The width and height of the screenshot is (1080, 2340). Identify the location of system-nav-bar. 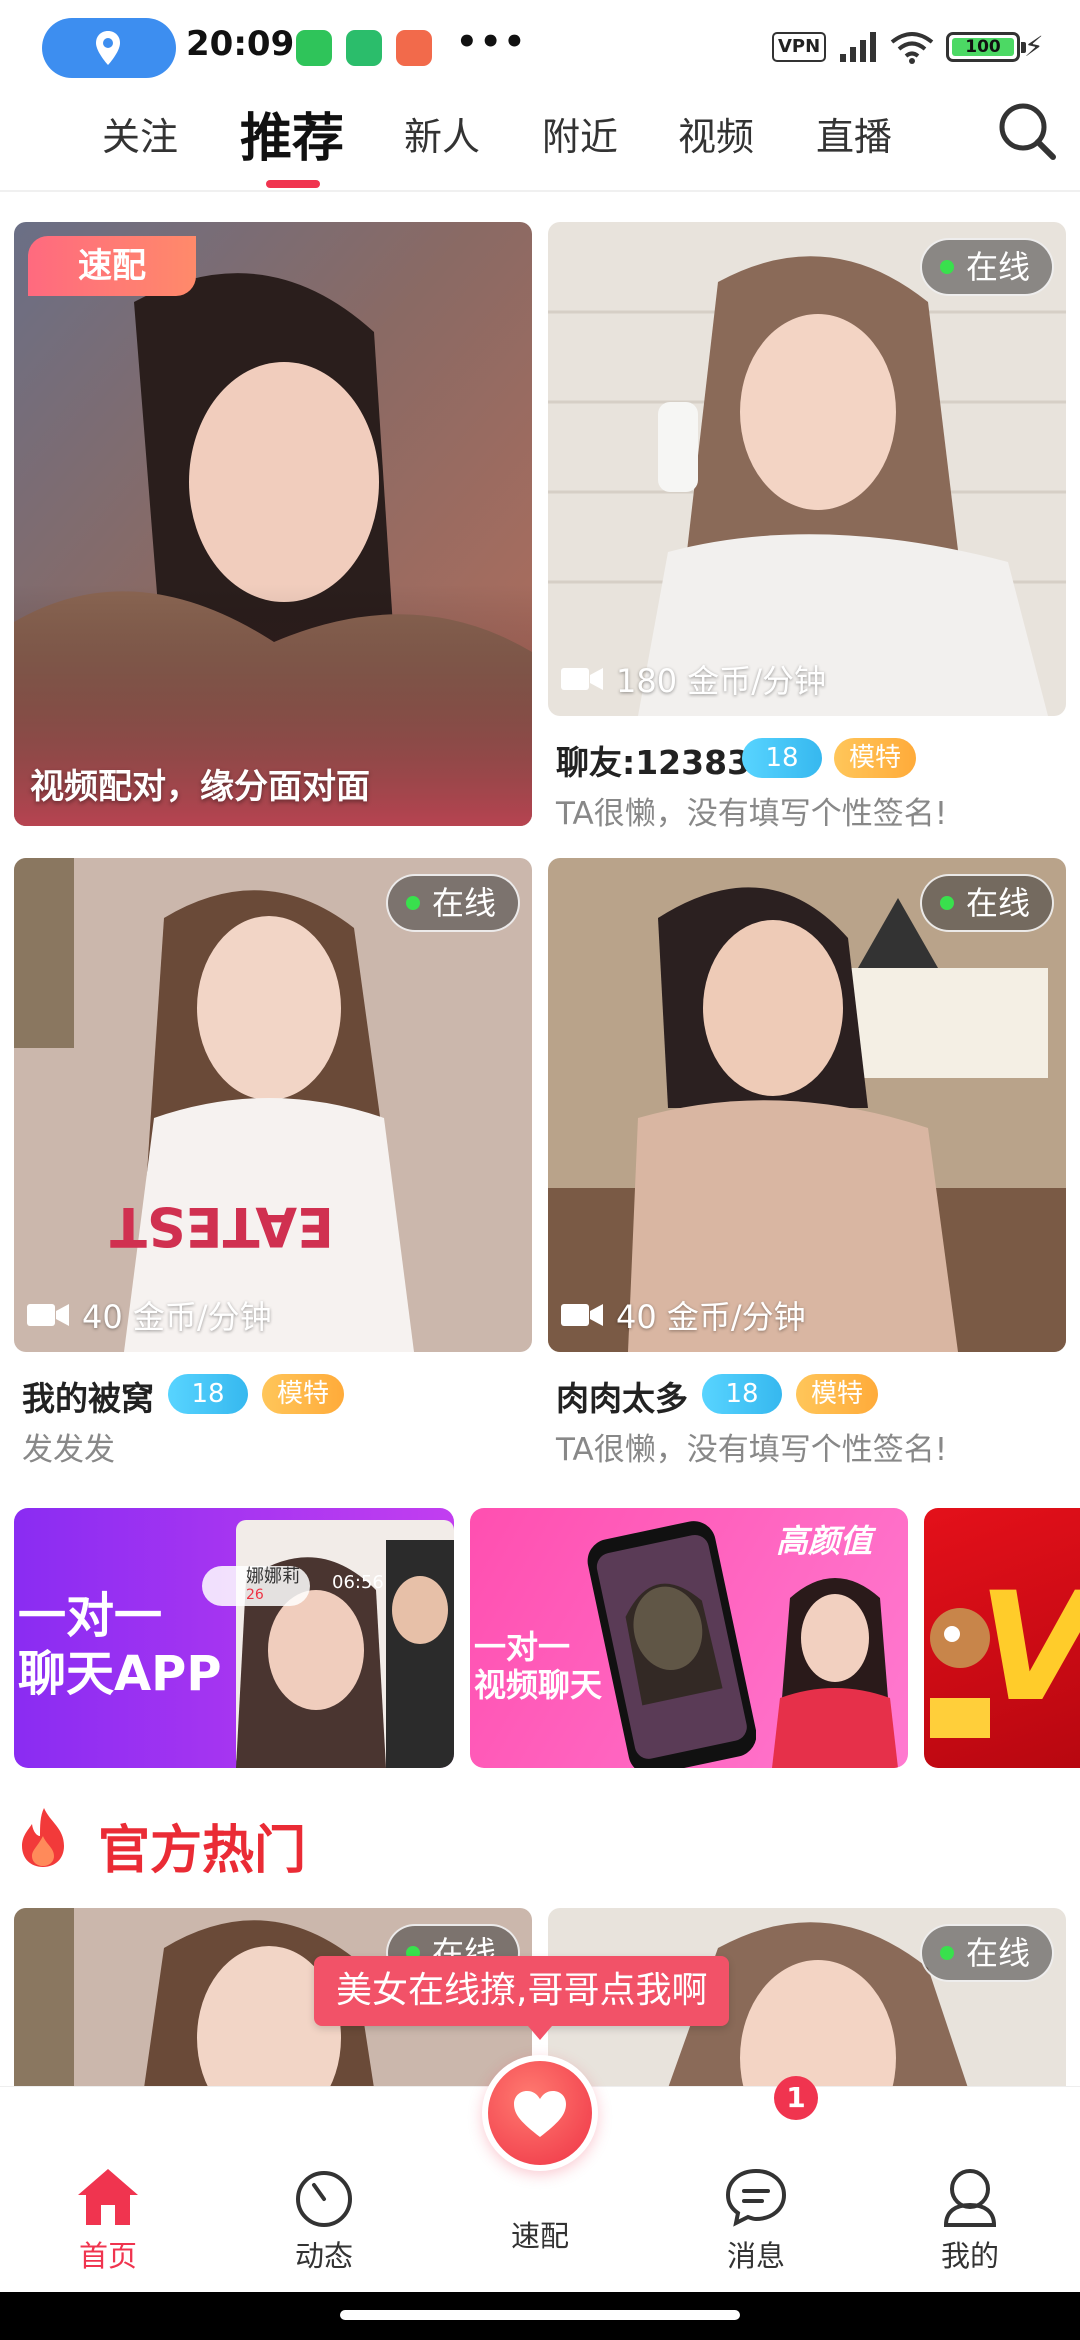
(540, 2316).